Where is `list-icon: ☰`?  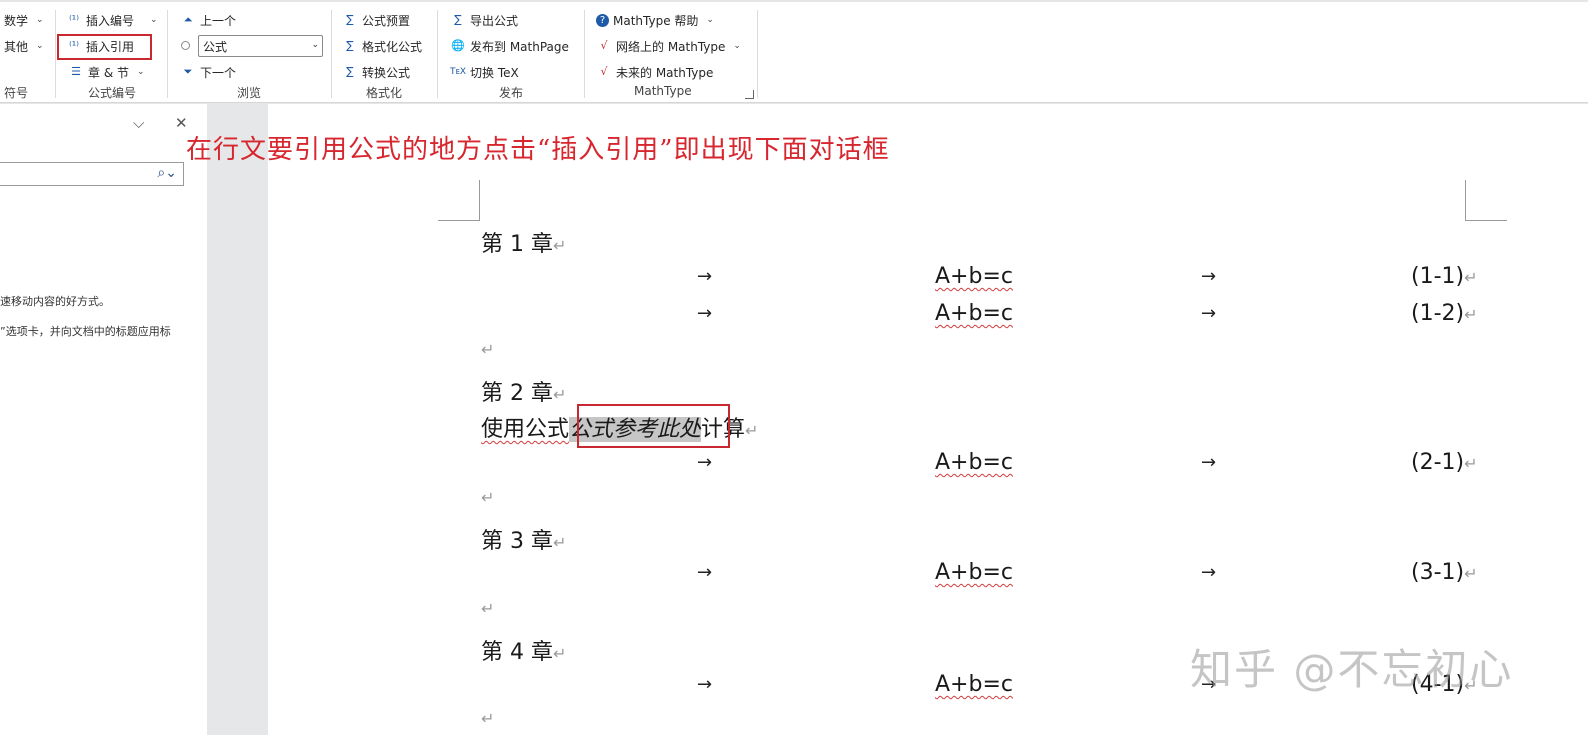
list-icon: ☰ is located at coordinates (76, 71).